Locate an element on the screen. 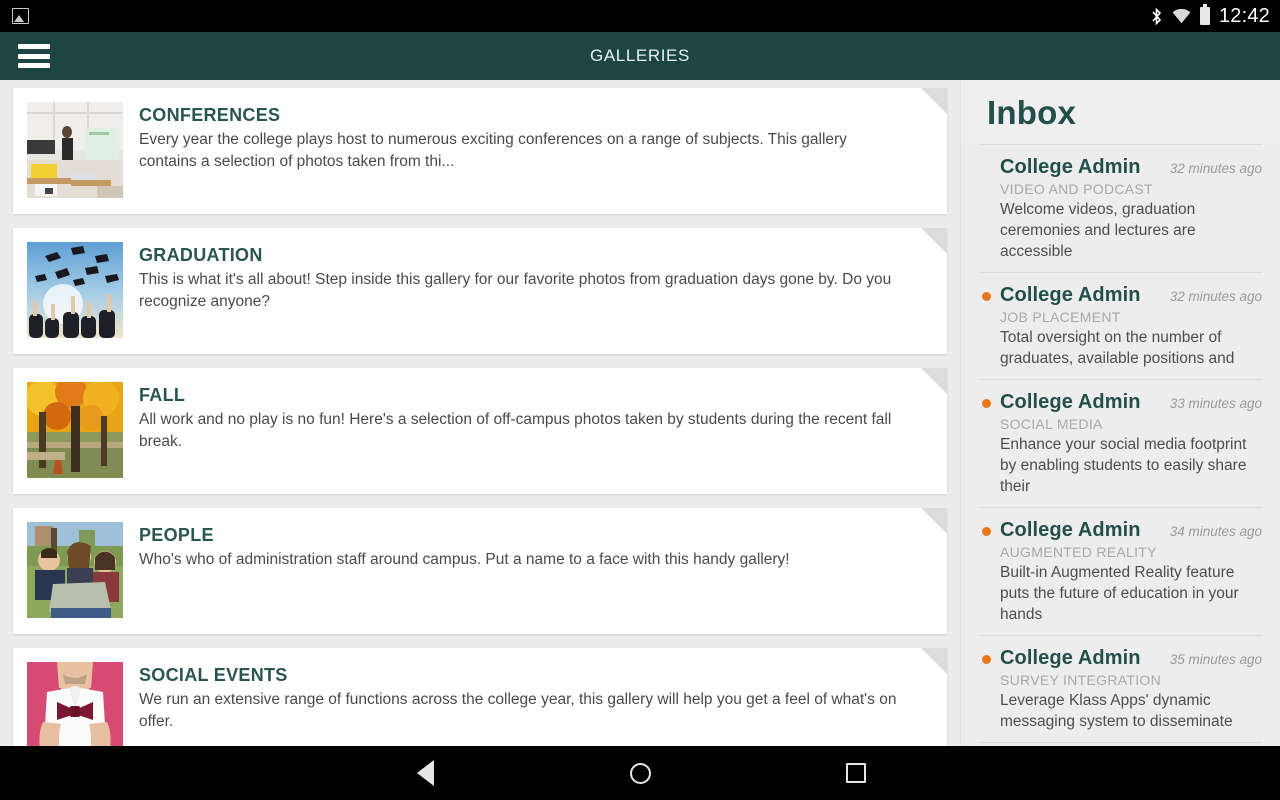 The image size is (1280, 800). gallery-title: SOCIAL EVENTS is located at coordinates (213, 675).